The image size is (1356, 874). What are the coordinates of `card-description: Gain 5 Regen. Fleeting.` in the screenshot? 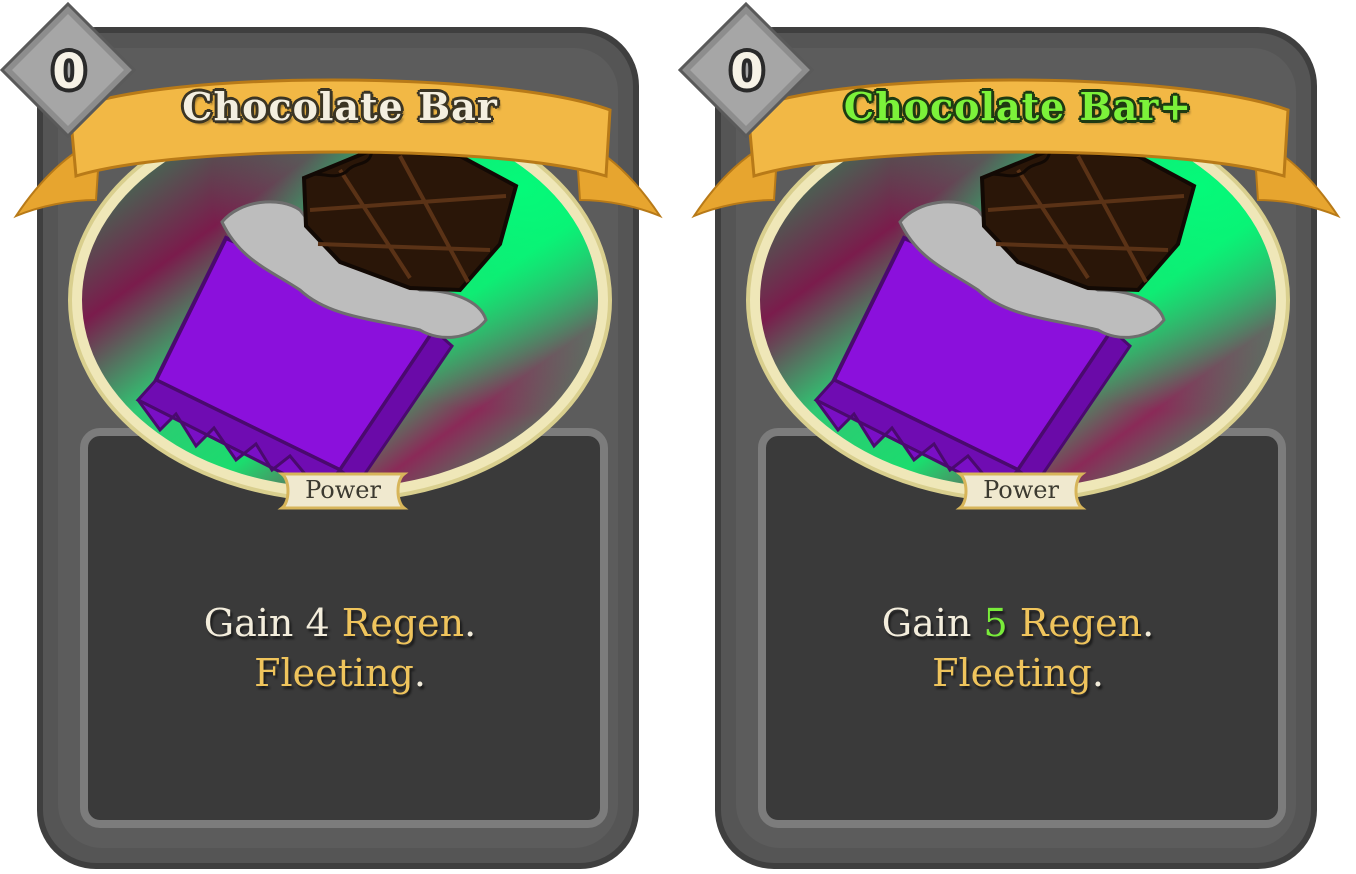 It's located at (1018, 648).